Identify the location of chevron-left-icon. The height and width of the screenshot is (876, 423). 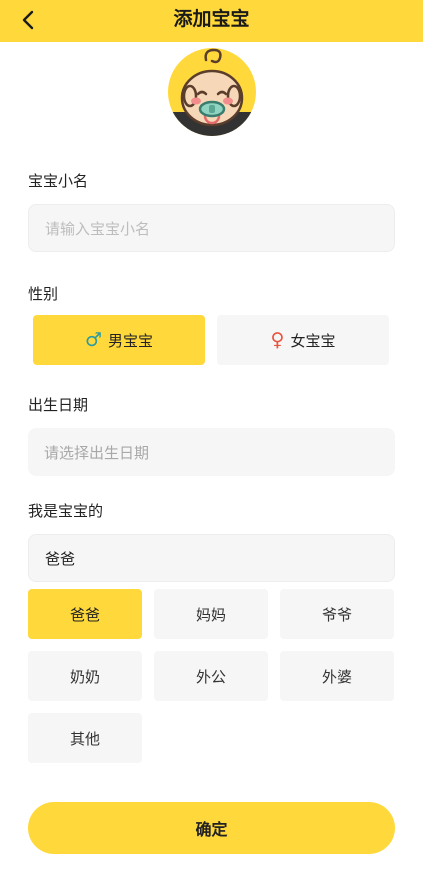
(28, 20).